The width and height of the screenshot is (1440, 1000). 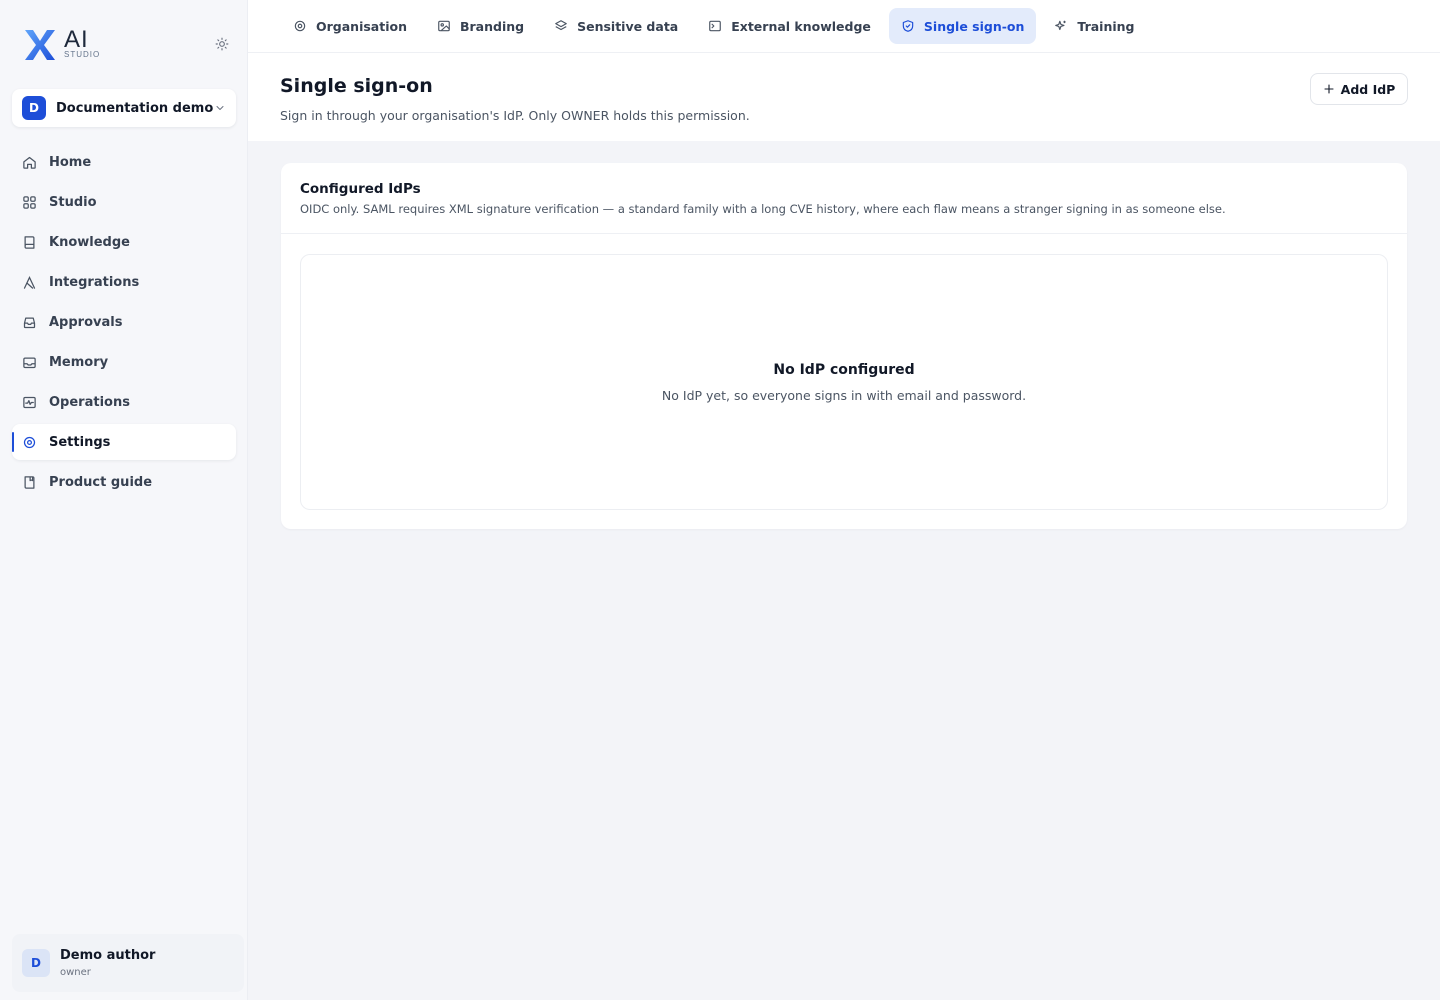 I want to click on tab-single-sign-on: Single sign-on, so click(x=962, y=26).